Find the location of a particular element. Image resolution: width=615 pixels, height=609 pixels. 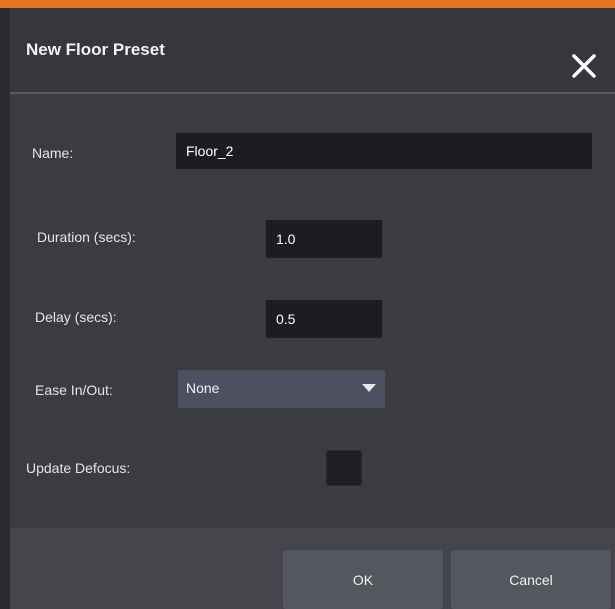

name-input is located at coordinates (384, 151).